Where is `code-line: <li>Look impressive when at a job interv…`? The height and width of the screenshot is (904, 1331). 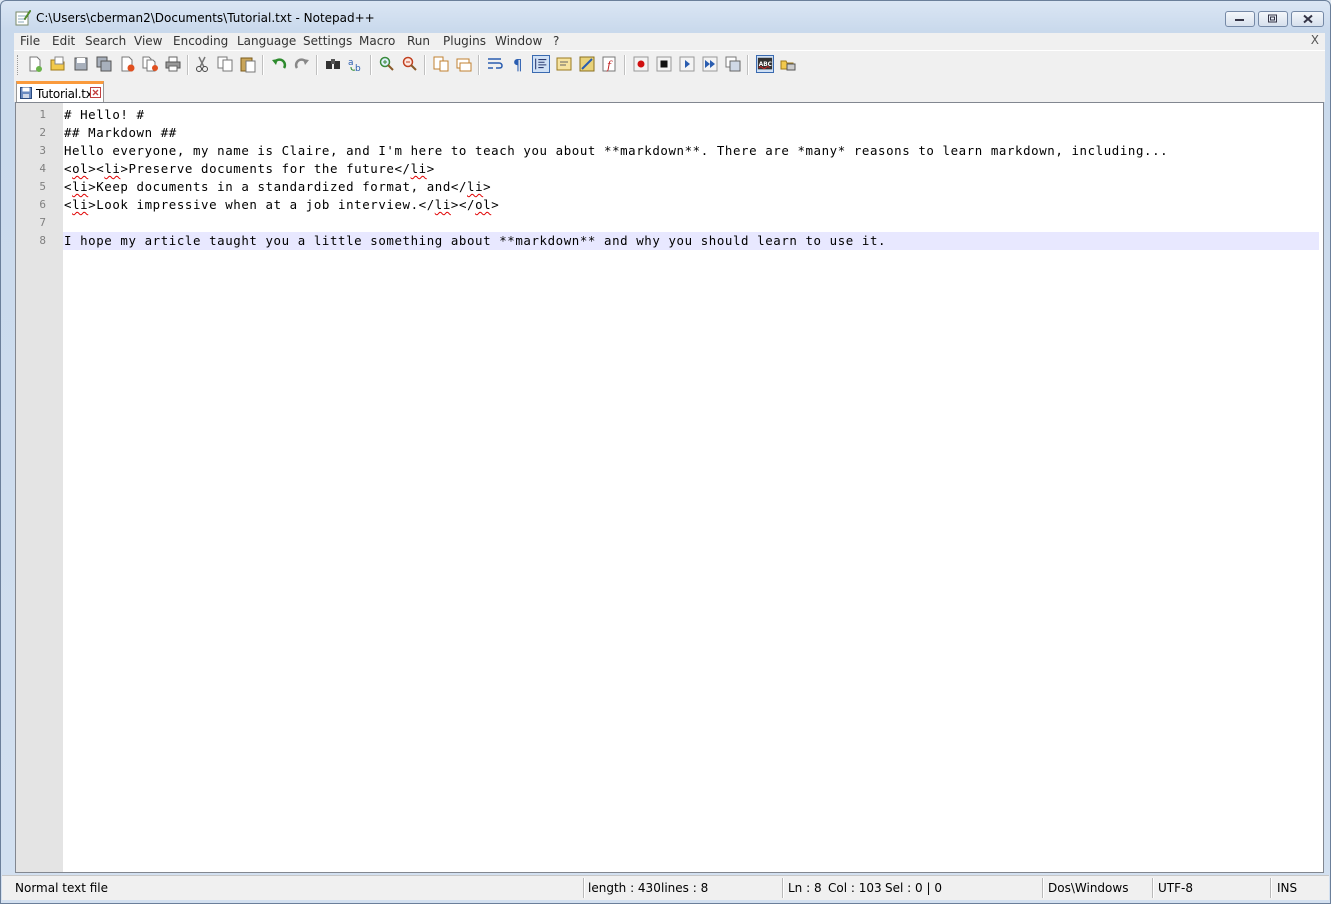
code-line: <li>Look impressive when at a job interv… is located at coordinates (281, 205).